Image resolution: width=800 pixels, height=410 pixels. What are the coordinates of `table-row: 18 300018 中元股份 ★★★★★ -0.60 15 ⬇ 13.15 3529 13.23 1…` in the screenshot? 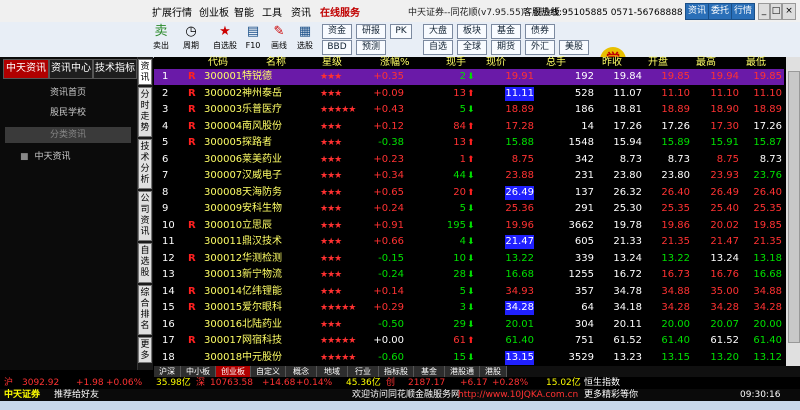 It's located at (469, 358).